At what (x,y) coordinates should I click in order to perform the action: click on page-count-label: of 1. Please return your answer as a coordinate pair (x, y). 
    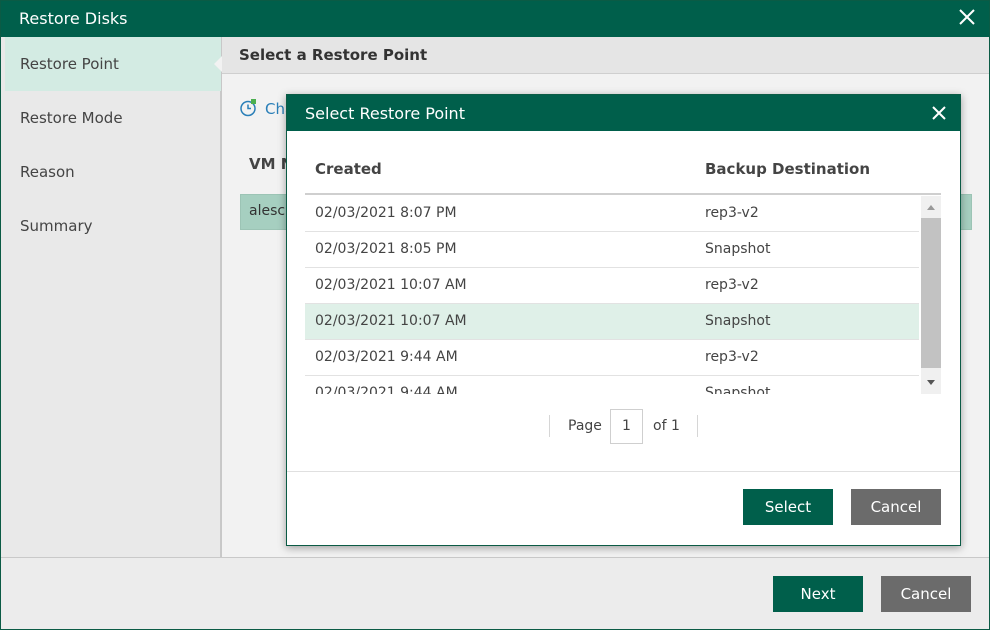
    Looking at the image, I should click on (666, 426).